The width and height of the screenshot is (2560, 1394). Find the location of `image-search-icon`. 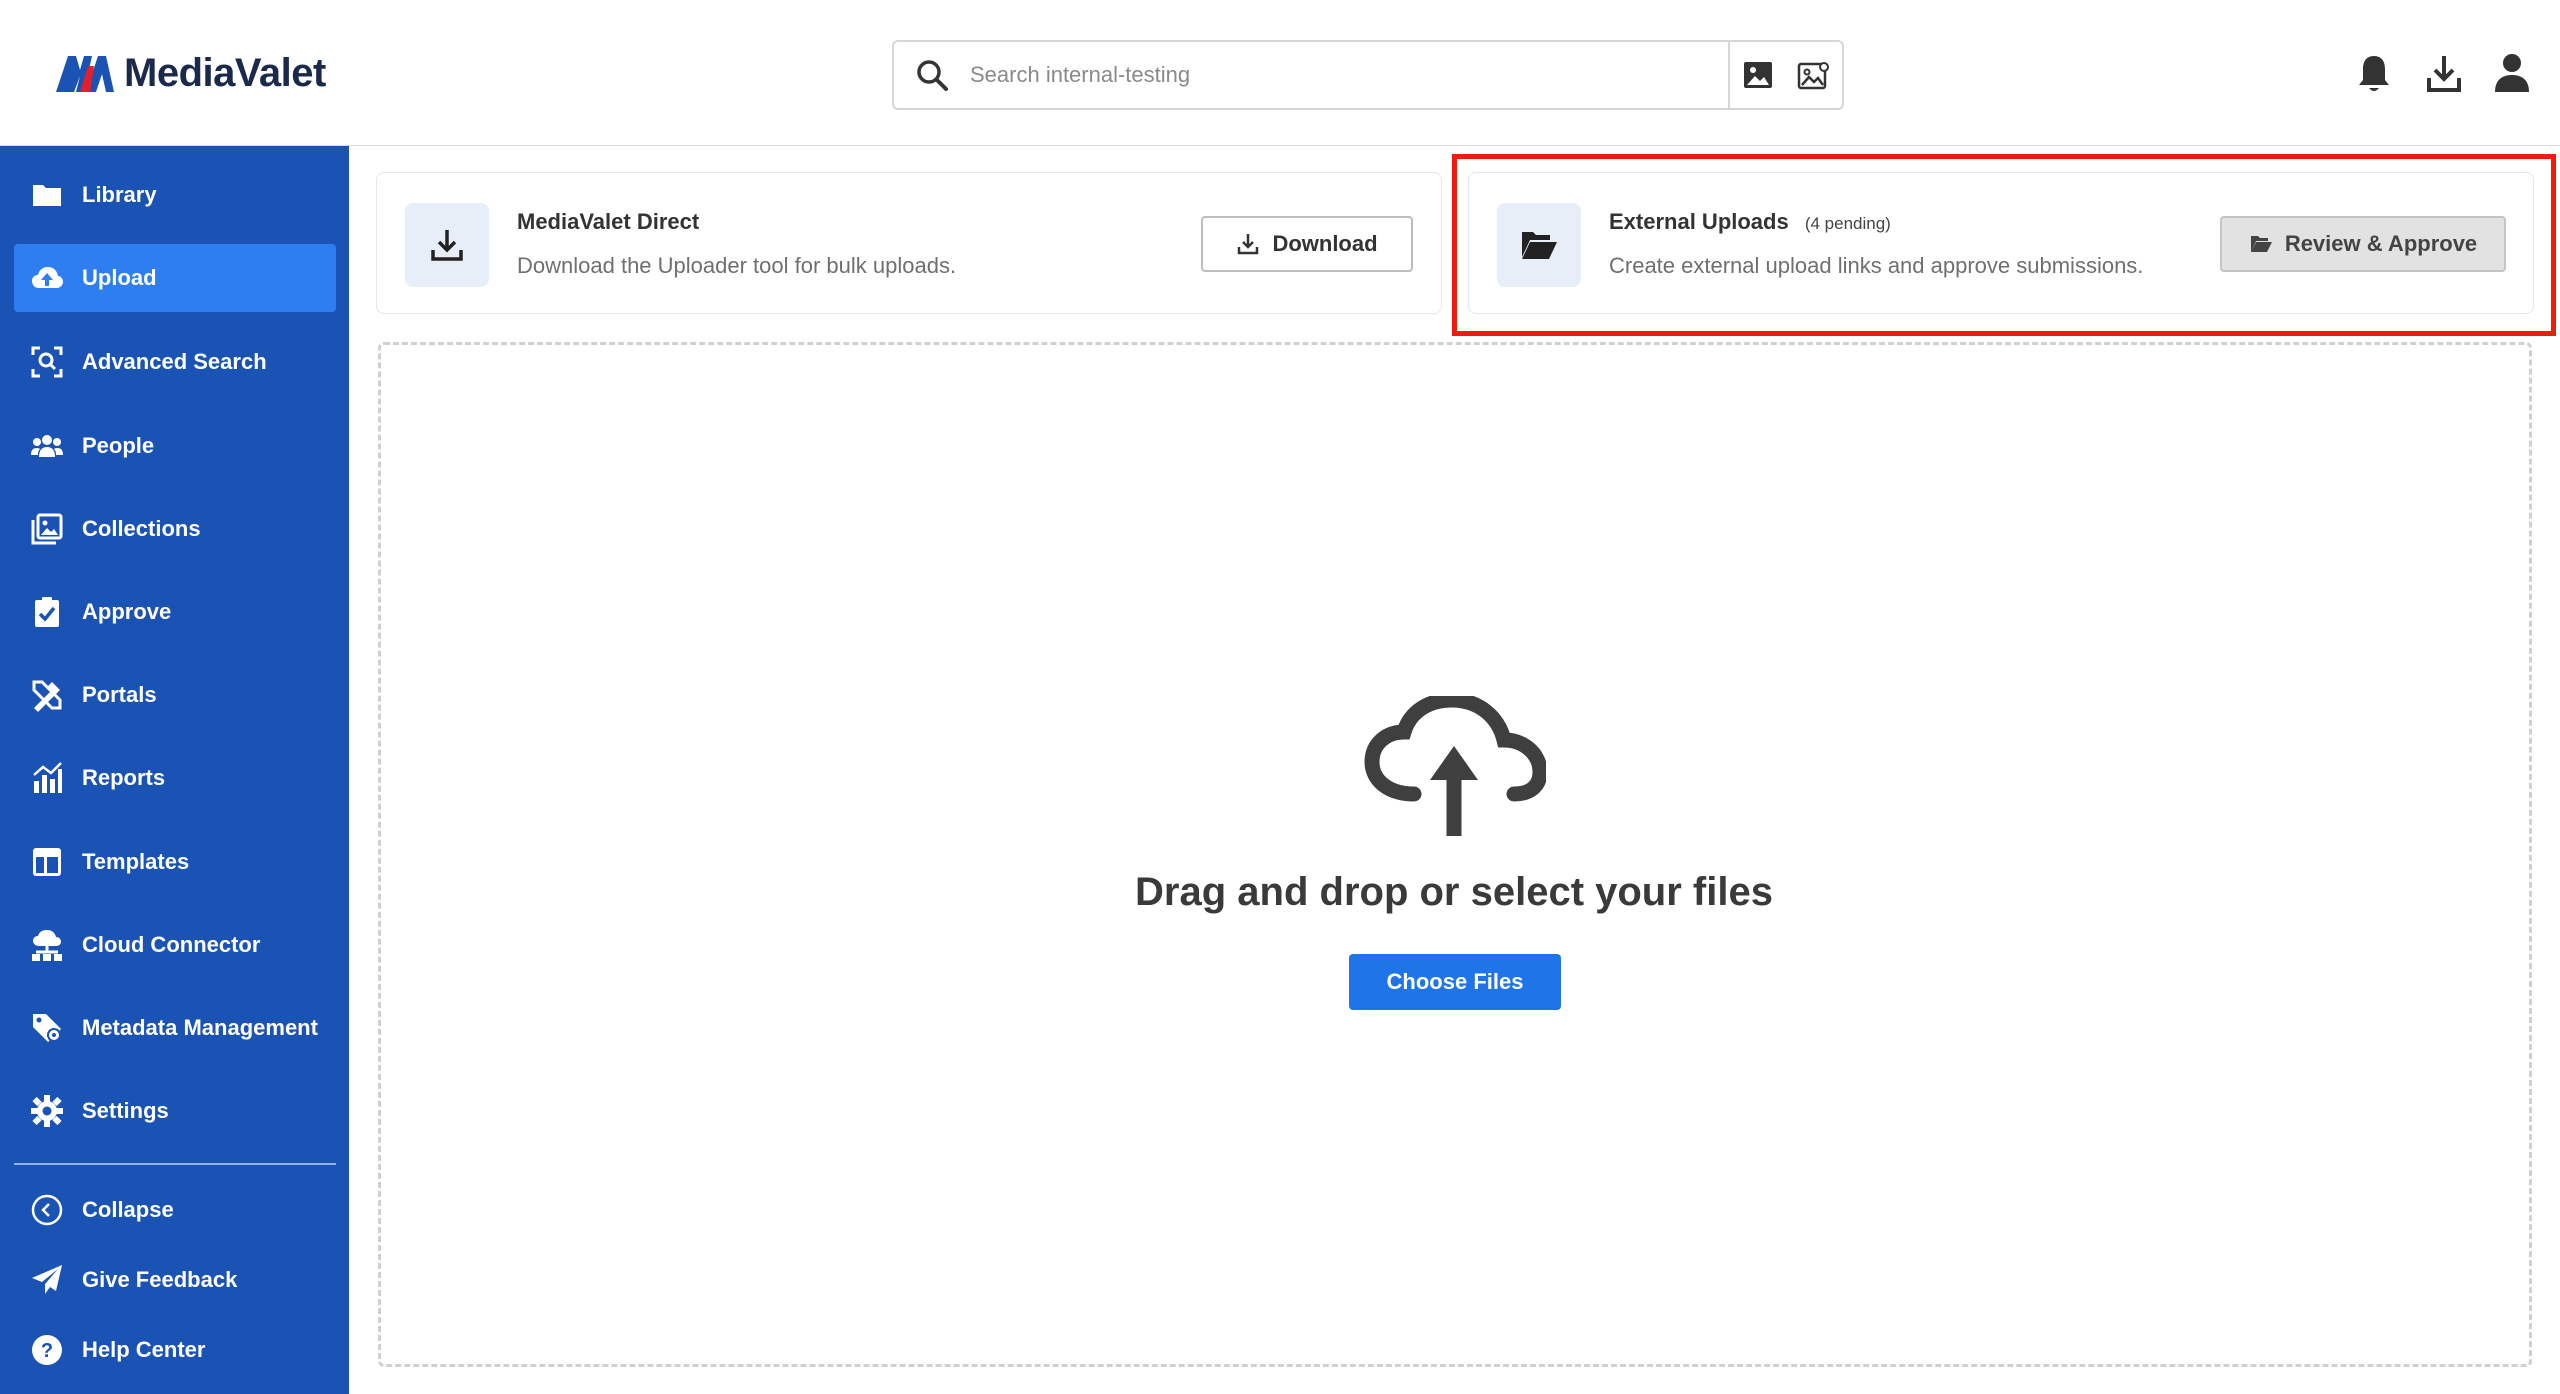

image-search-icon is located at coordinates (1758, 75).